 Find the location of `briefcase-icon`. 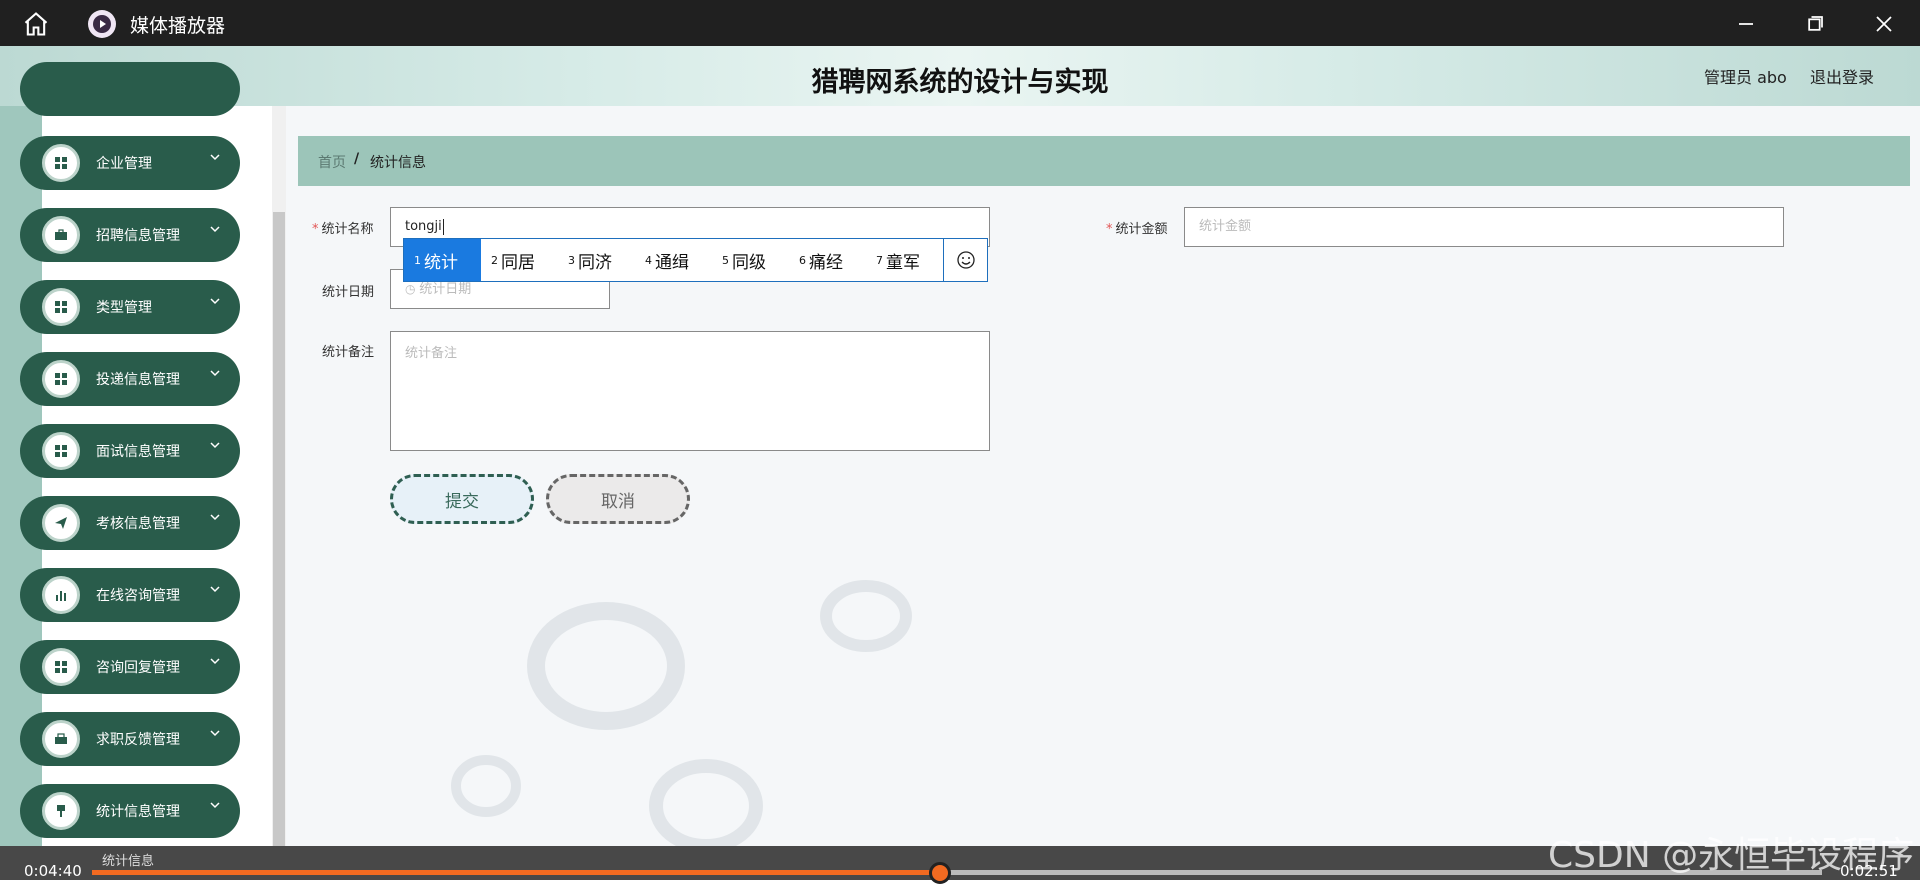

briefcase-icon is located at coordinates (61, 235).